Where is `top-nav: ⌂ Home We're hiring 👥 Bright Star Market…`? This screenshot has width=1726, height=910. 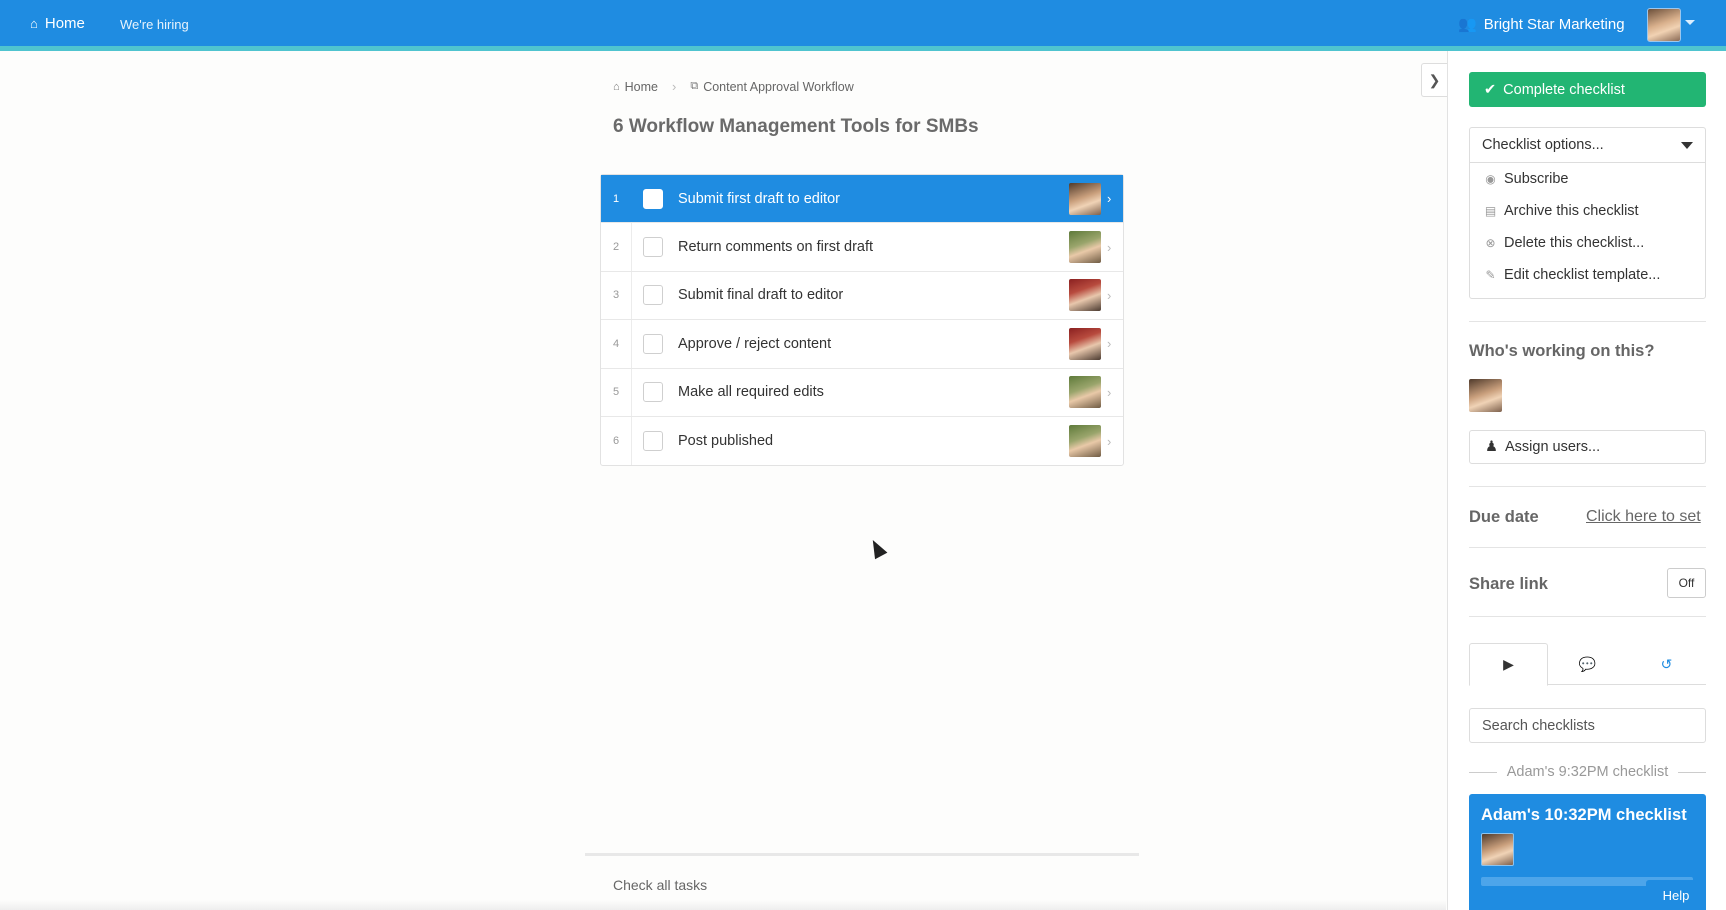 top-nav: ⌂ Home We're hiring 👥 Bright Star Market… is located at coordinates (863, 25).